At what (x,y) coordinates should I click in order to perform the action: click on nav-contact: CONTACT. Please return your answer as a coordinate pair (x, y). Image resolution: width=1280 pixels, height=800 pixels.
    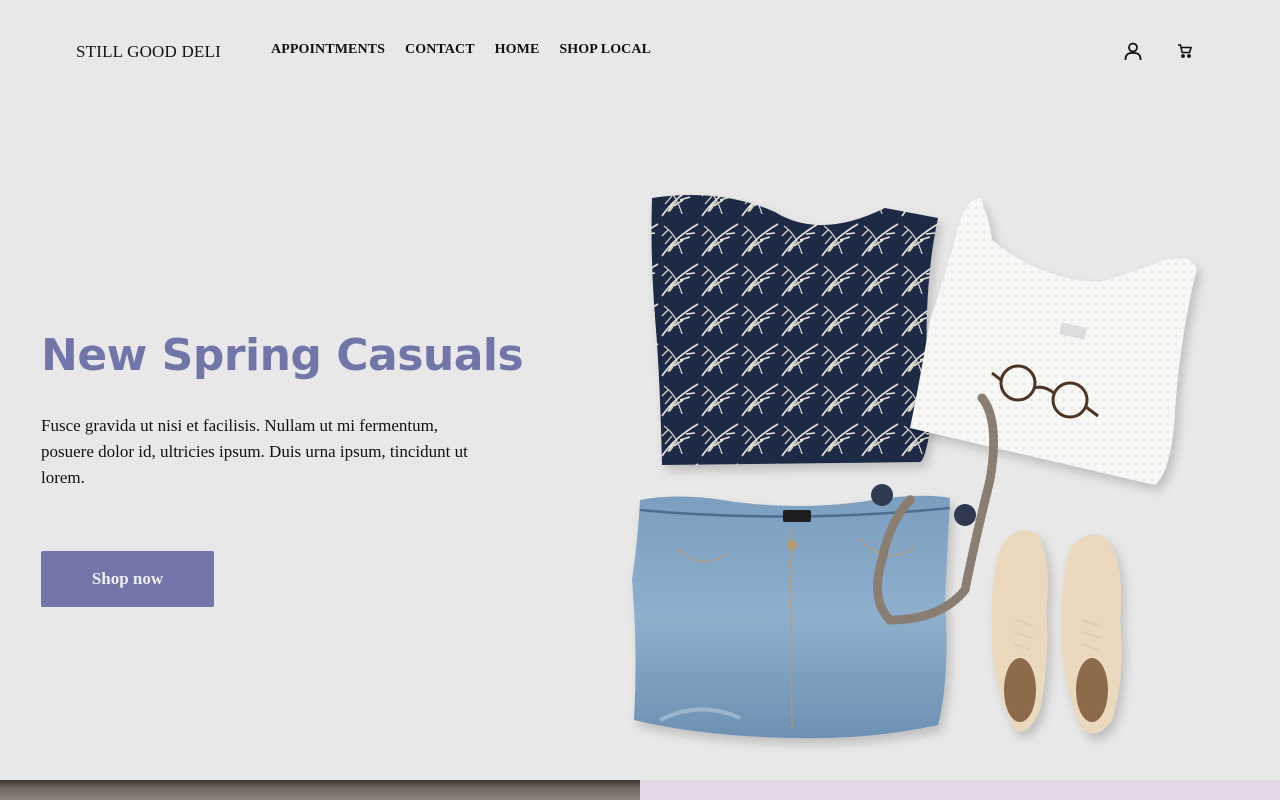
    Looking at the image, I should click on (440, 50).